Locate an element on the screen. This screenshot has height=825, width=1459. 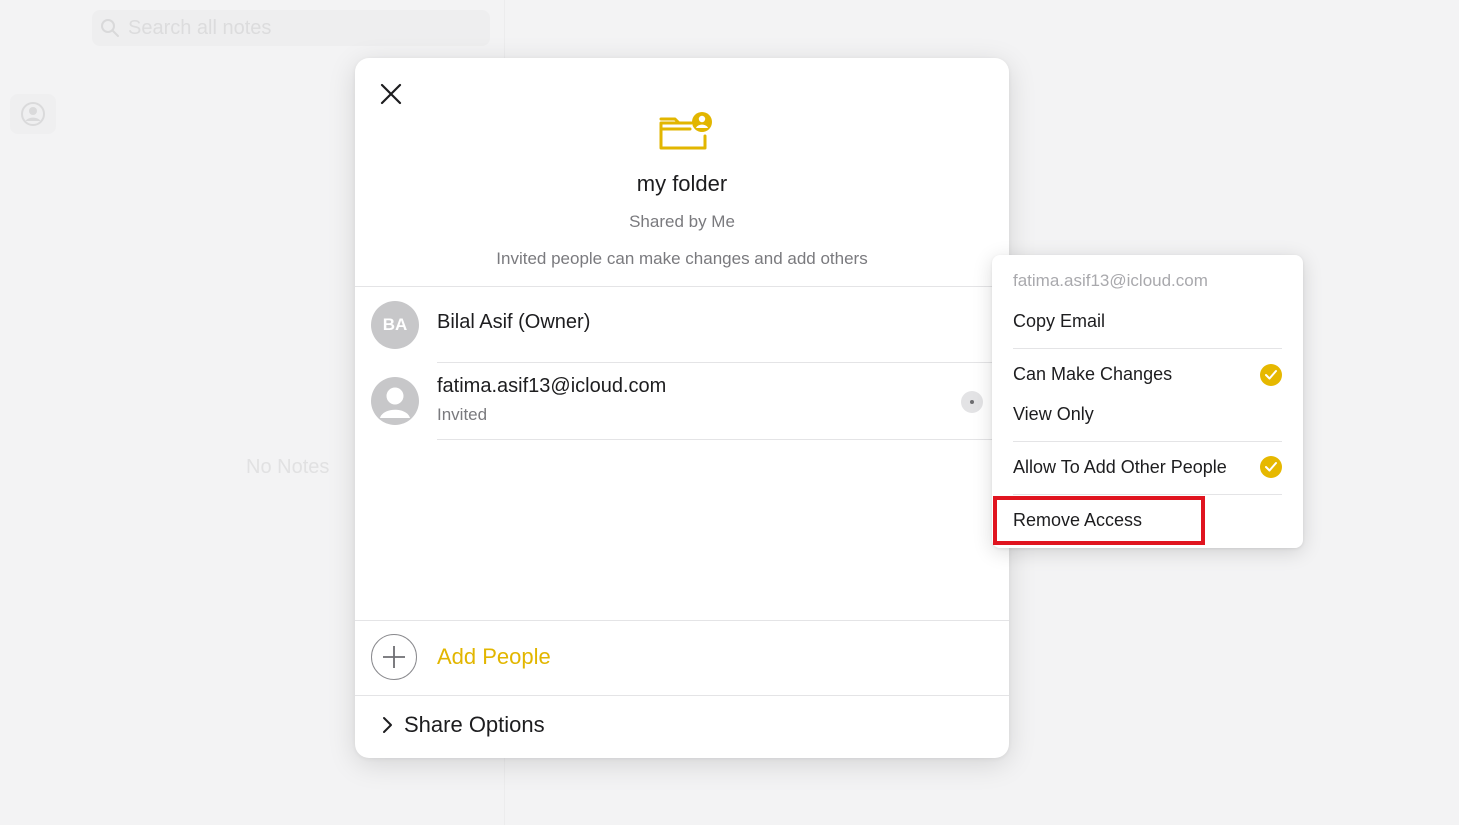
empty-notes-text: No Notes is located at coordinates (288, 467).